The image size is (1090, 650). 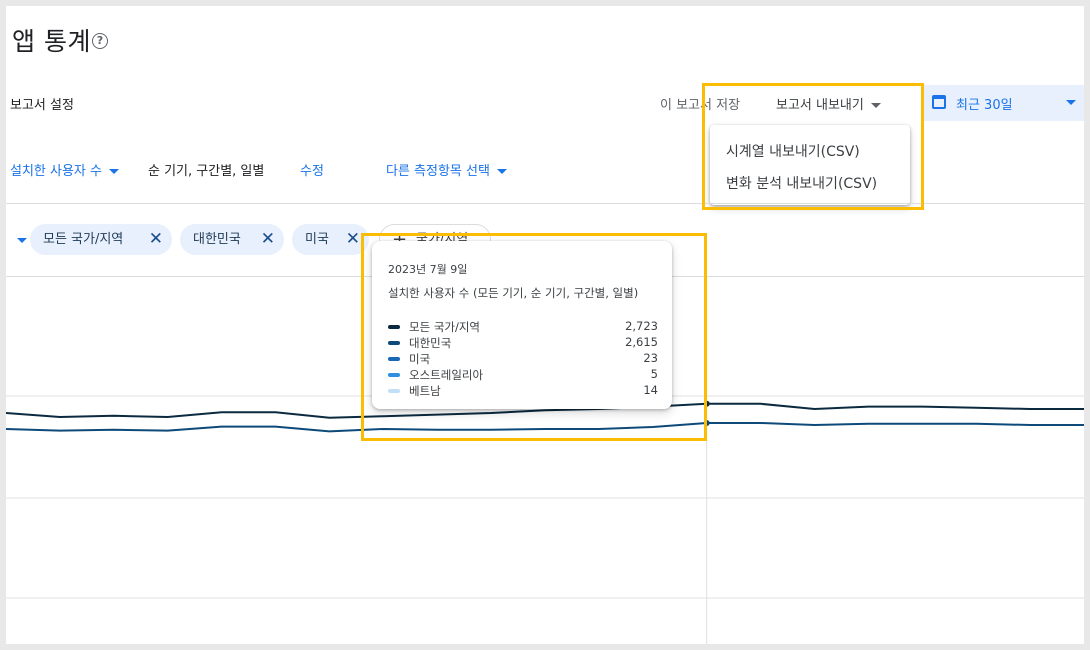 What do you see at coordinates (534, 337) in the screenshot?
I see `highlight-box-tooltip` at bounding box center [534, 337].